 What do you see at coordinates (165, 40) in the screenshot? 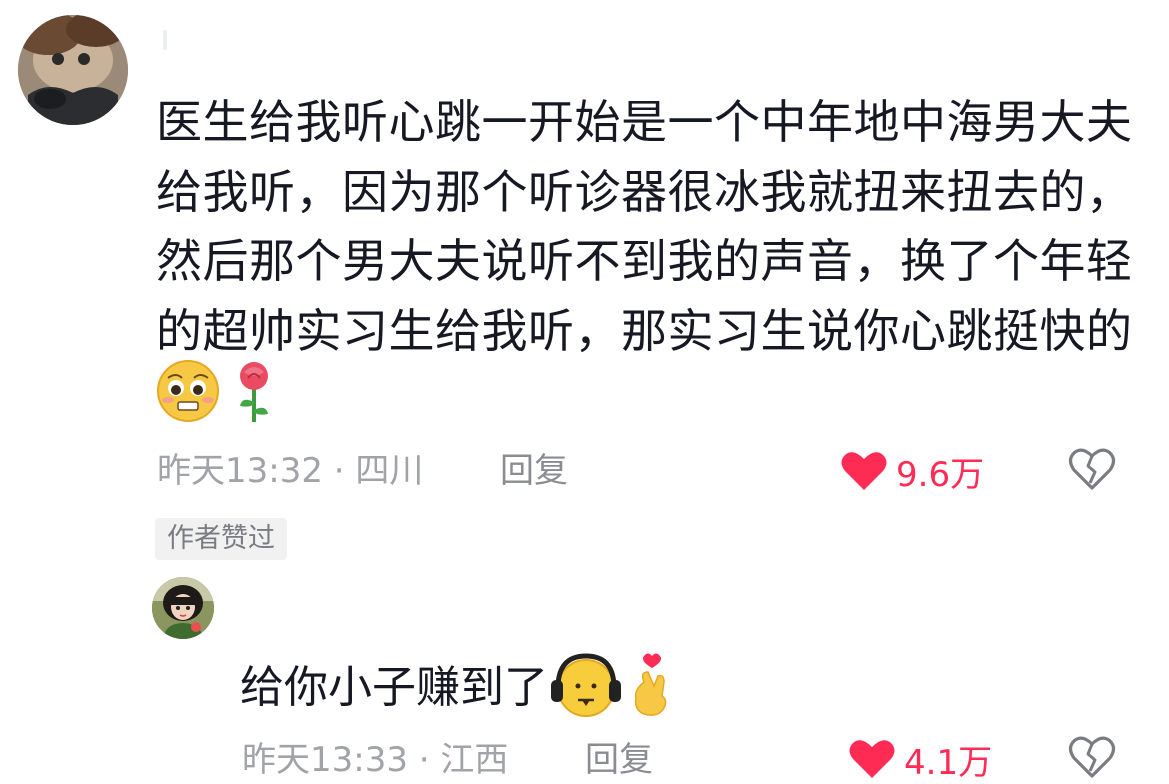
I see `divider` at bounding box center [165, 40].